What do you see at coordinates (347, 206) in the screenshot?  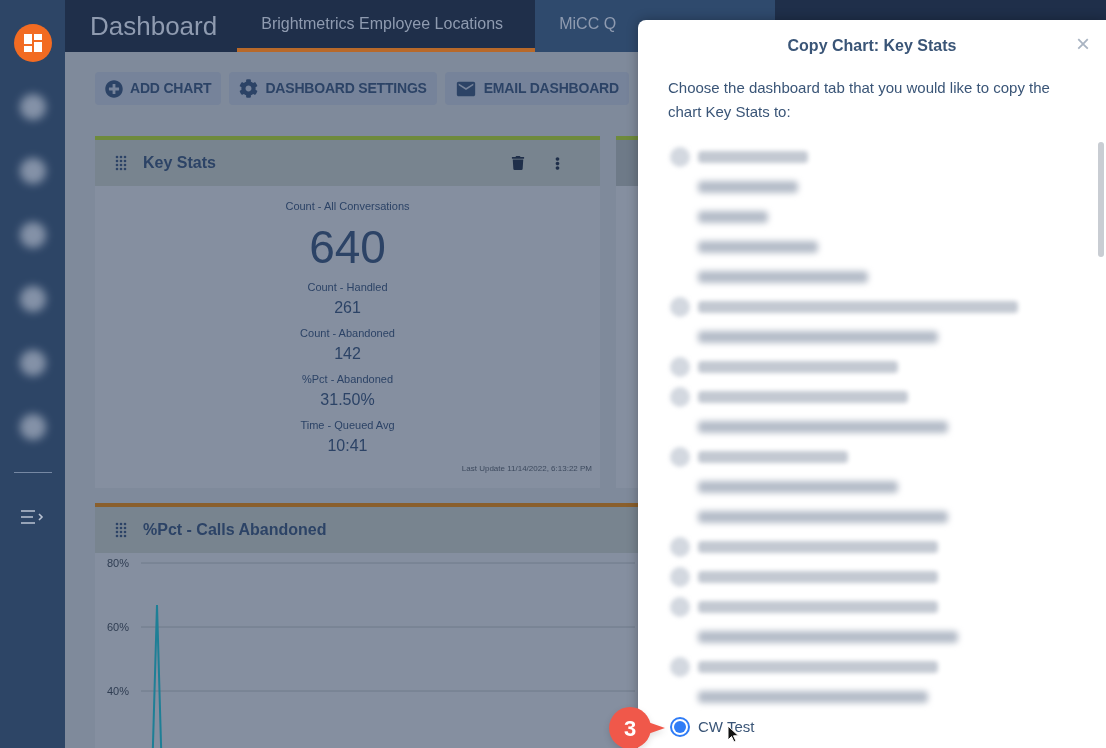 I see `stat-label: Count - All Conversations` at bounding box center [347, 206].